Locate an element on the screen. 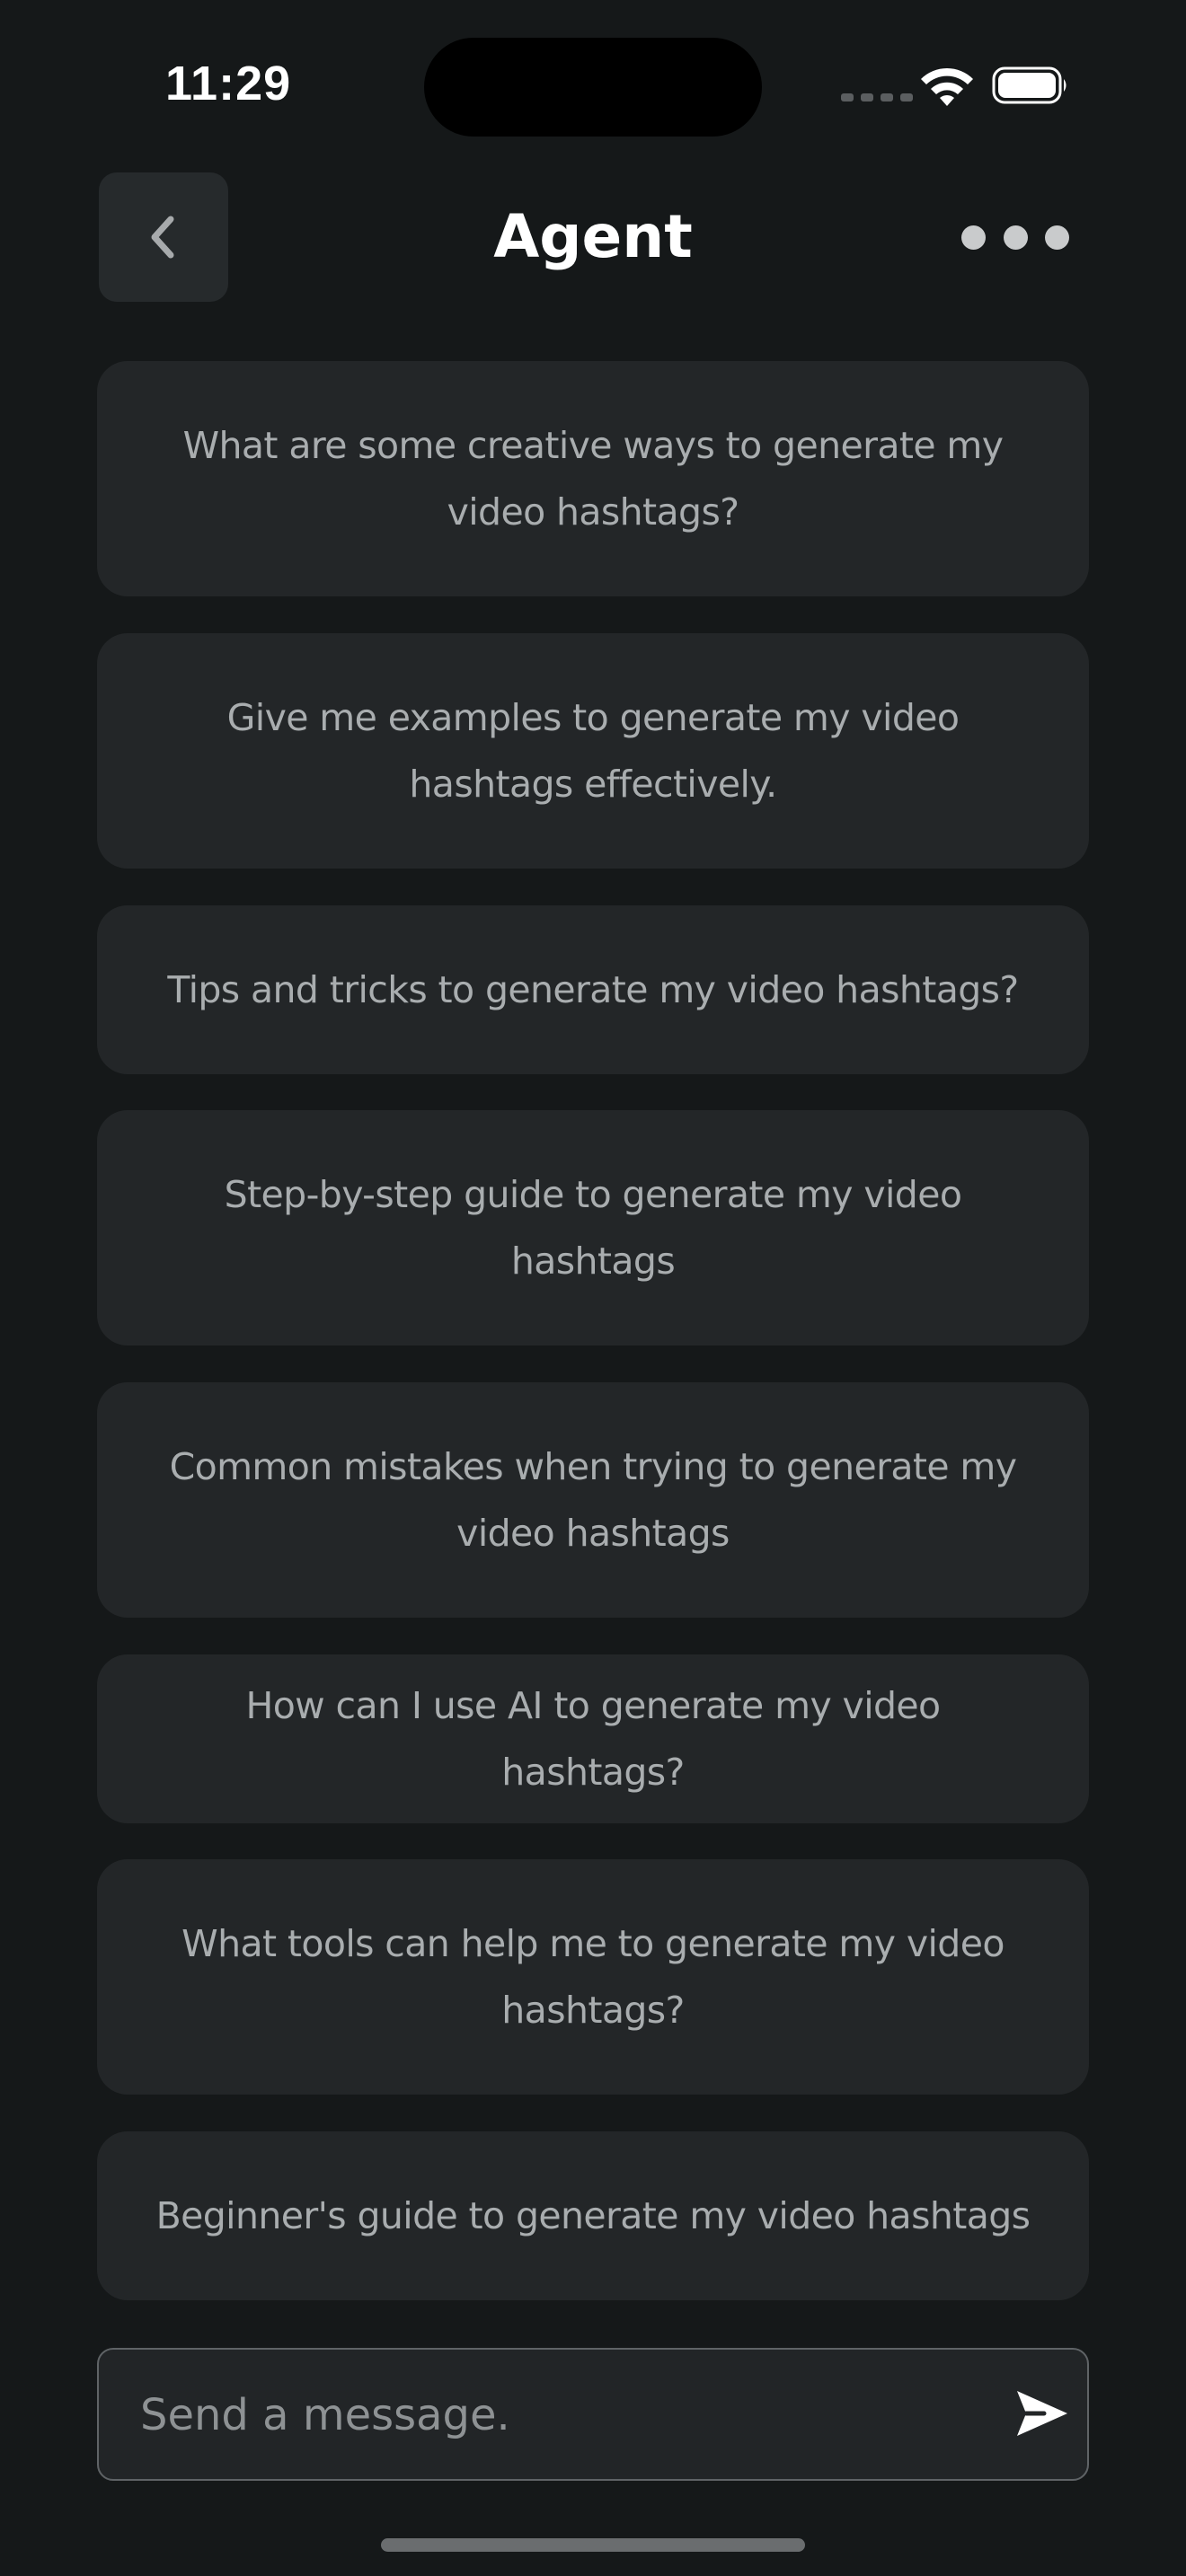 Image resolution: width=1186 pixels, height=2576 pixels. status-time: 11:29 is located at coordinates (228, 83).